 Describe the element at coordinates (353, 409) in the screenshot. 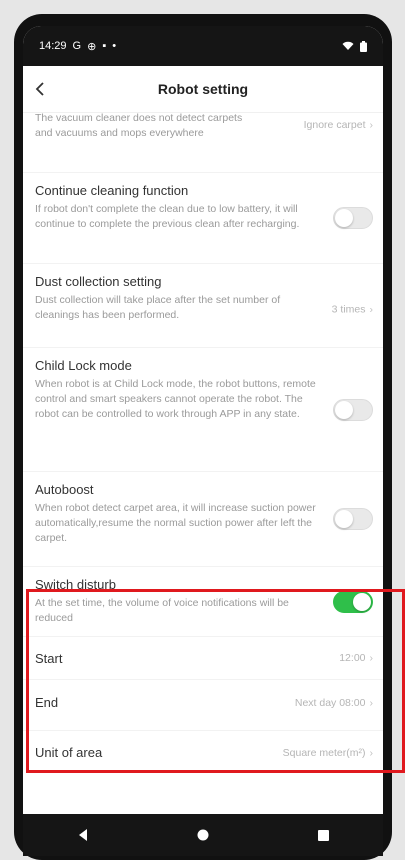

I see `child-lock-toggle` at that location.